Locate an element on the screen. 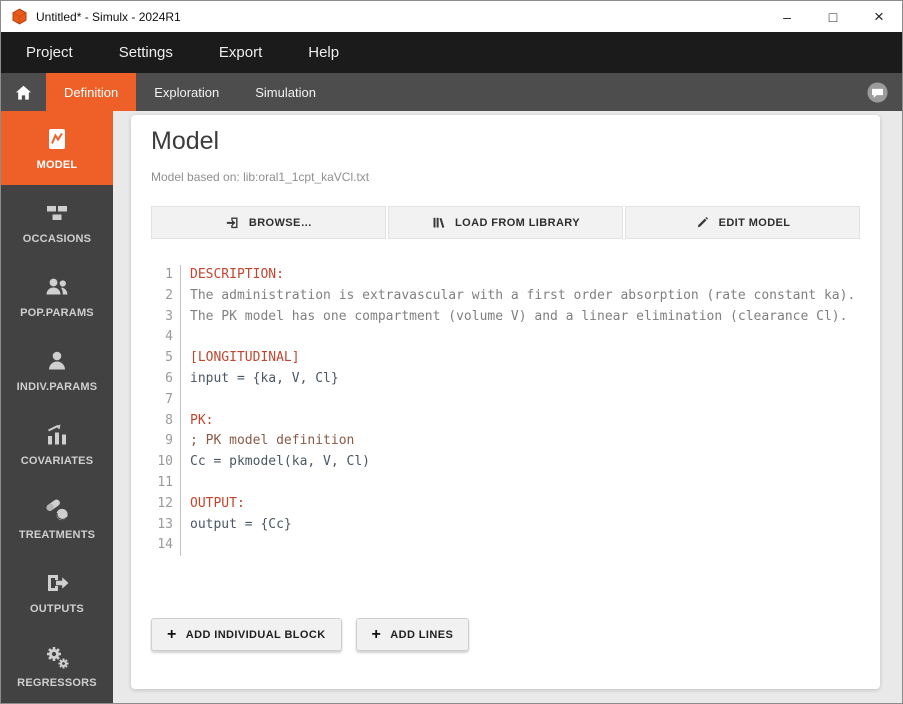 The width and height of the screenshot is (903, 704). edit-model-button: EDIT MODEL is located at coordinates (742, 222).